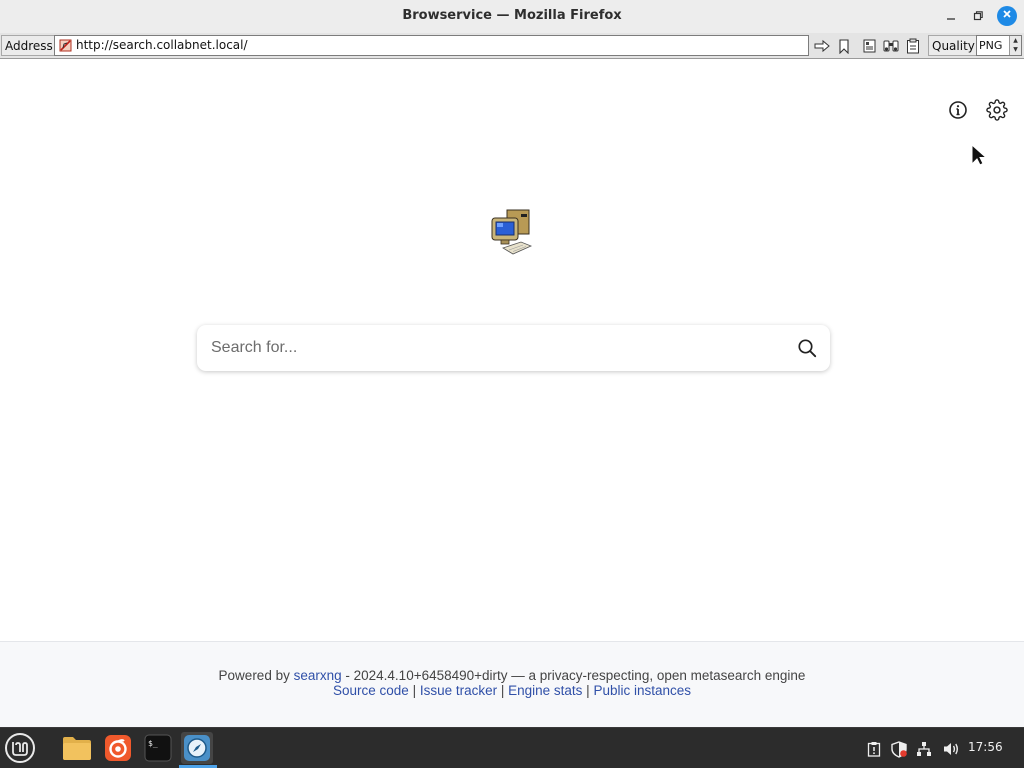 This screenshot has width=1024, height=768. I want to click on searxng-logo, so click(512, 232).